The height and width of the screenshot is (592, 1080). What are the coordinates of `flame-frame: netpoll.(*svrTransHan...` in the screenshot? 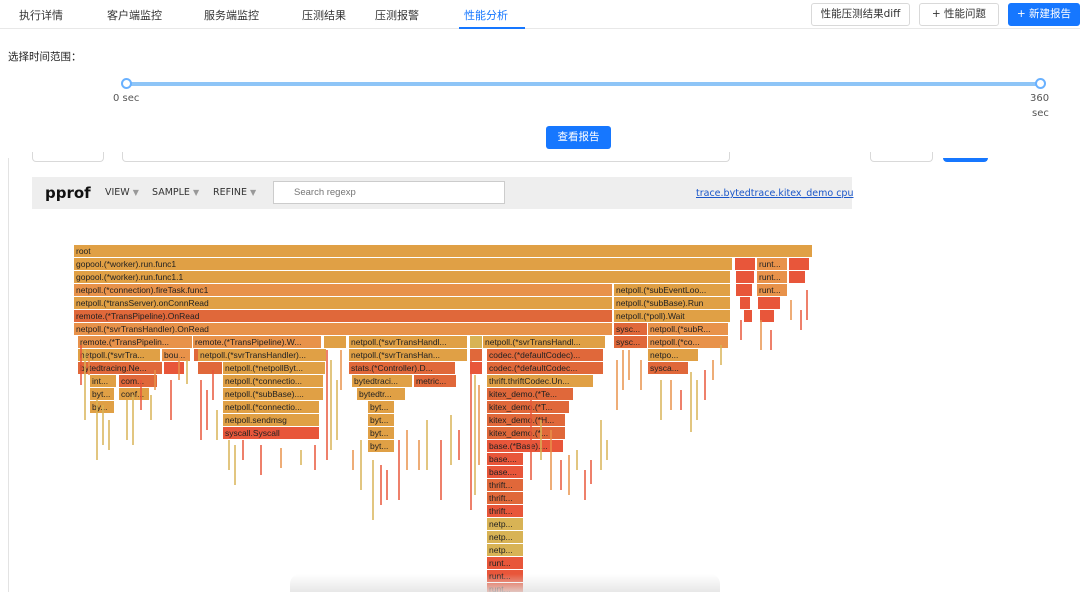 It's located at (408, 355).